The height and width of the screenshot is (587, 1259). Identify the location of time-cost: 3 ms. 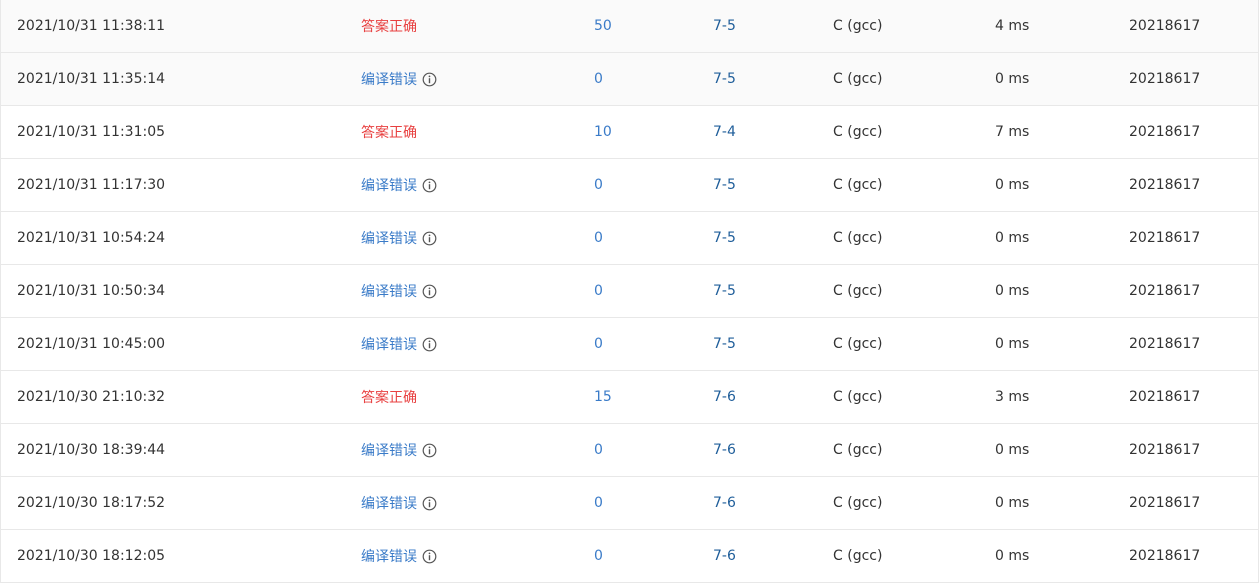
(1012, 397).